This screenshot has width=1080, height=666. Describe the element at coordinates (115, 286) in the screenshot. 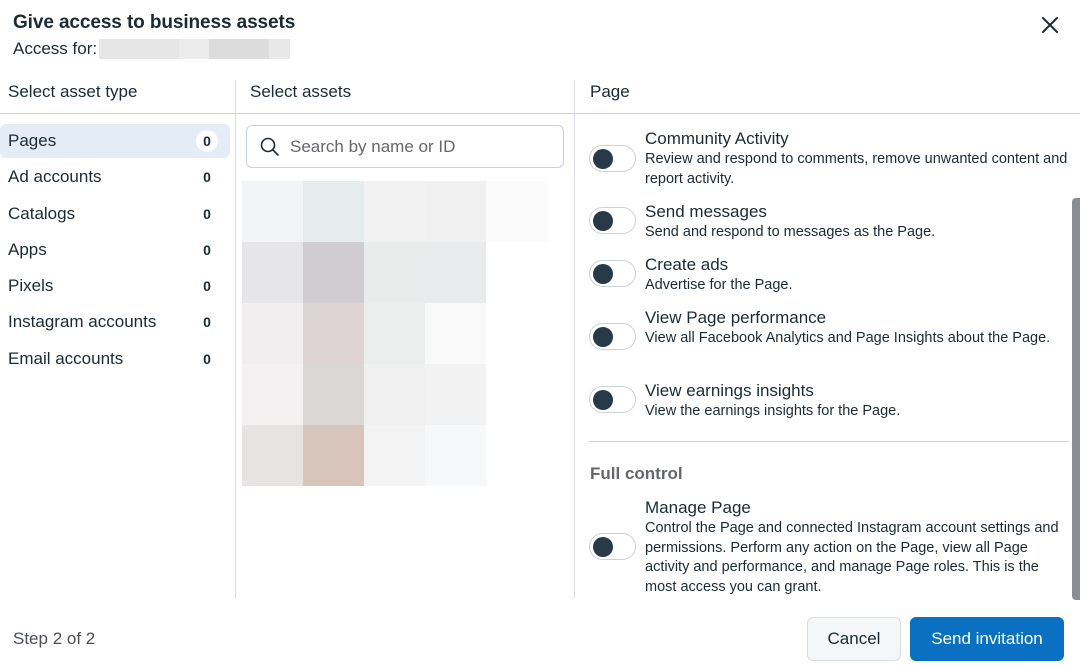

I see `asset-type-pixels: Pixels 0` at that location.